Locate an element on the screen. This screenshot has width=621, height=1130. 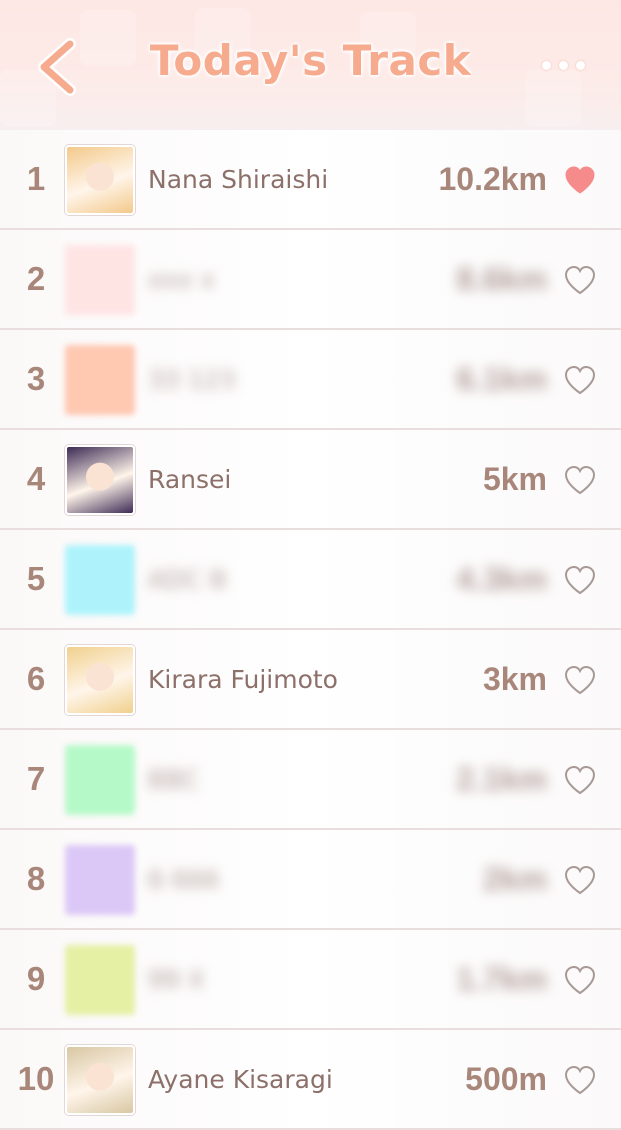
leaderboard-row: 6 Kirara Fujimoto 3km is located at coordinates (310, 680).